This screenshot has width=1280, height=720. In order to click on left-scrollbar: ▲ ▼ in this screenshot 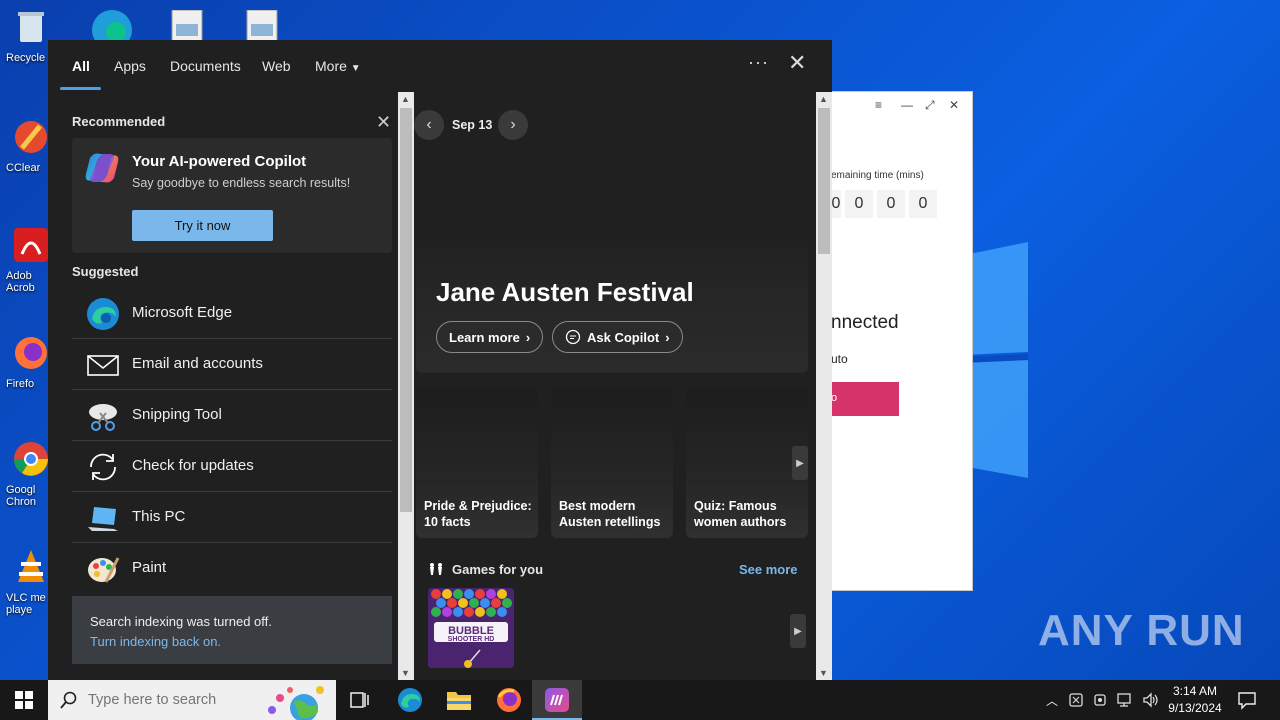, I will do `click(406, 386)`.